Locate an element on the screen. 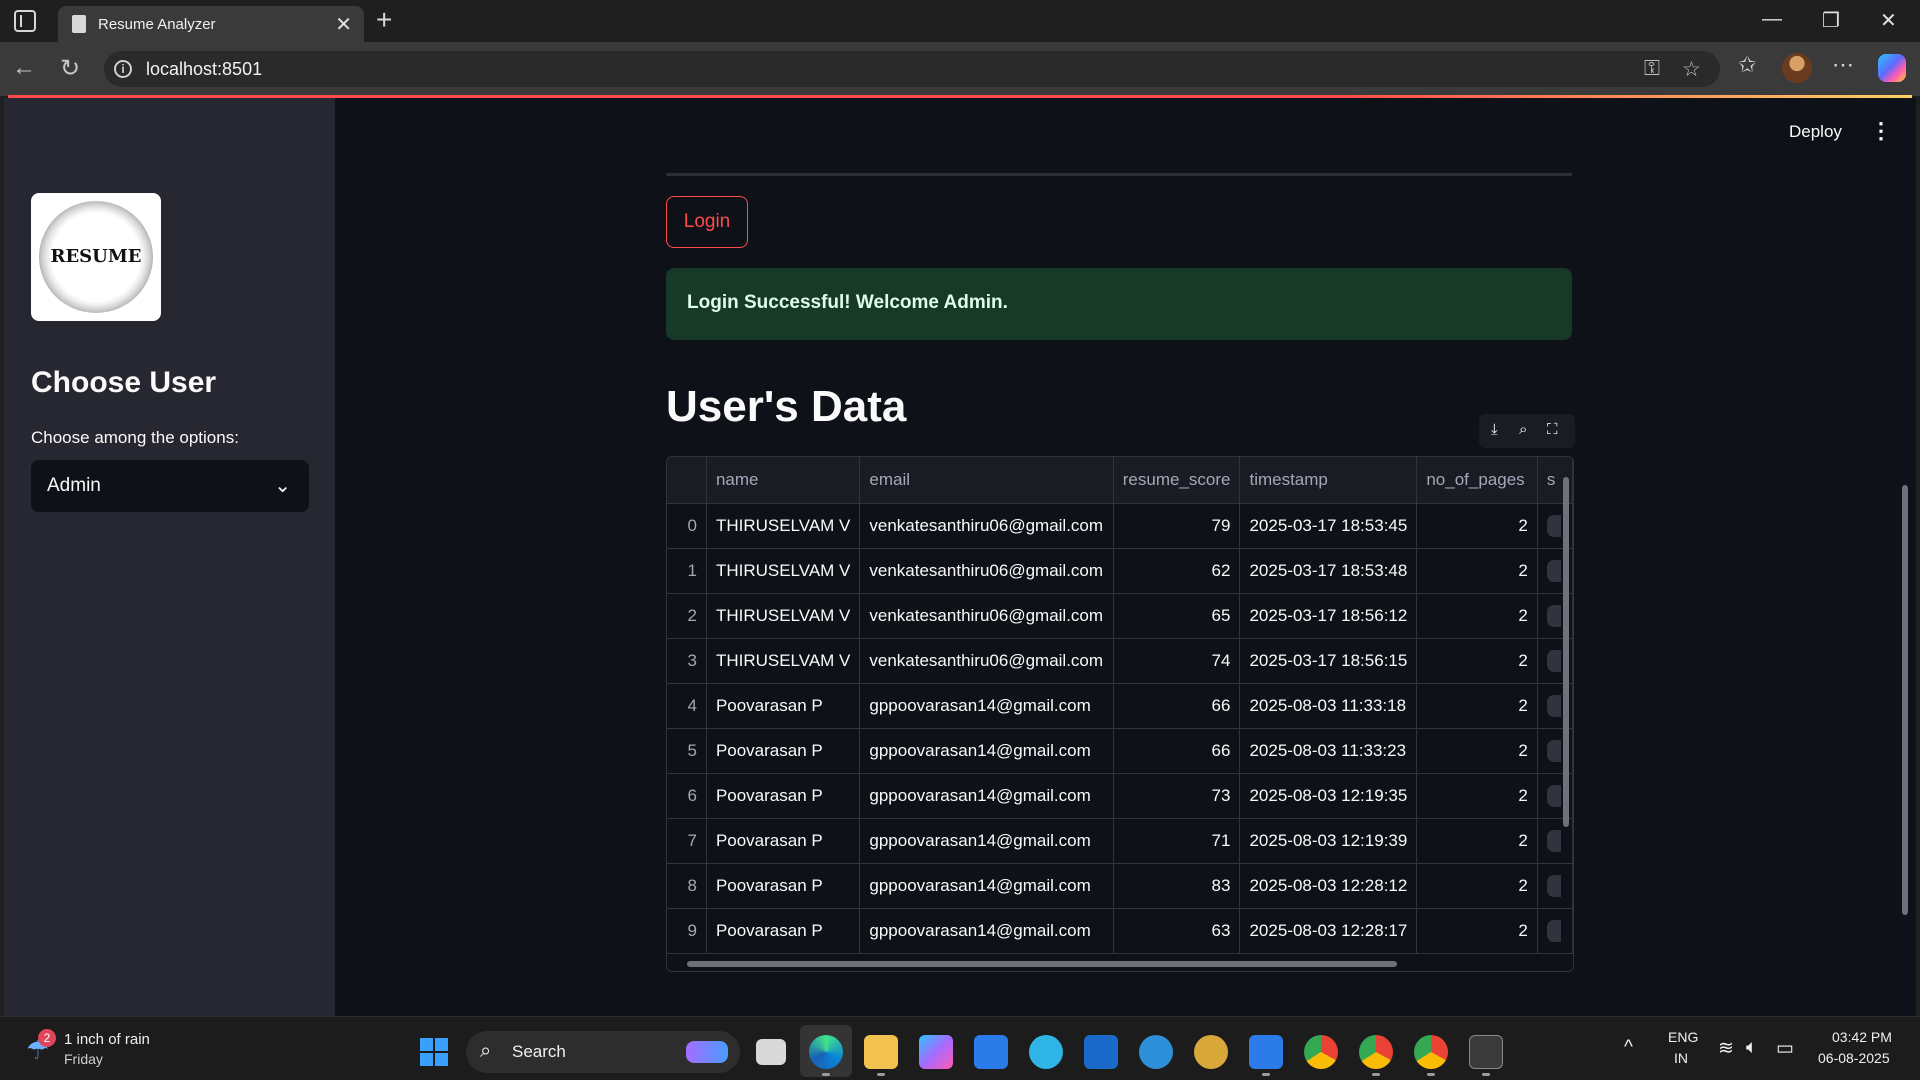  column-header-name: name is located at coordinates (783, 480).